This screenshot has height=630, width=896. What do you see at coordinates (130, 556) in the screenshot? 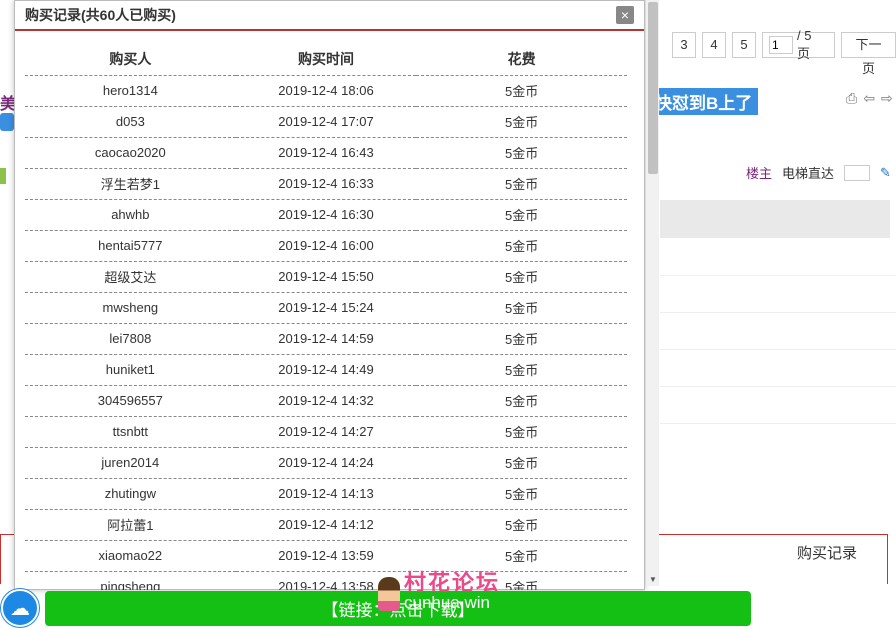
I see `buyer-cell: xiaomao22` at bounding box center [130, 556].